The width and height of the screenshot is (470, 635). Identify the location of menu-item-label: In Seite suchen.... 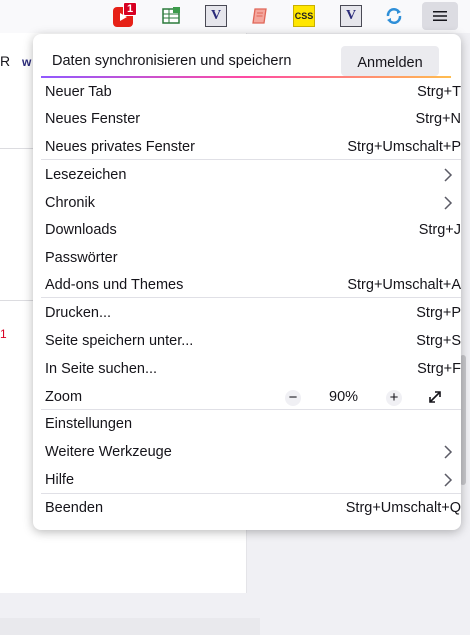
(101, 369).